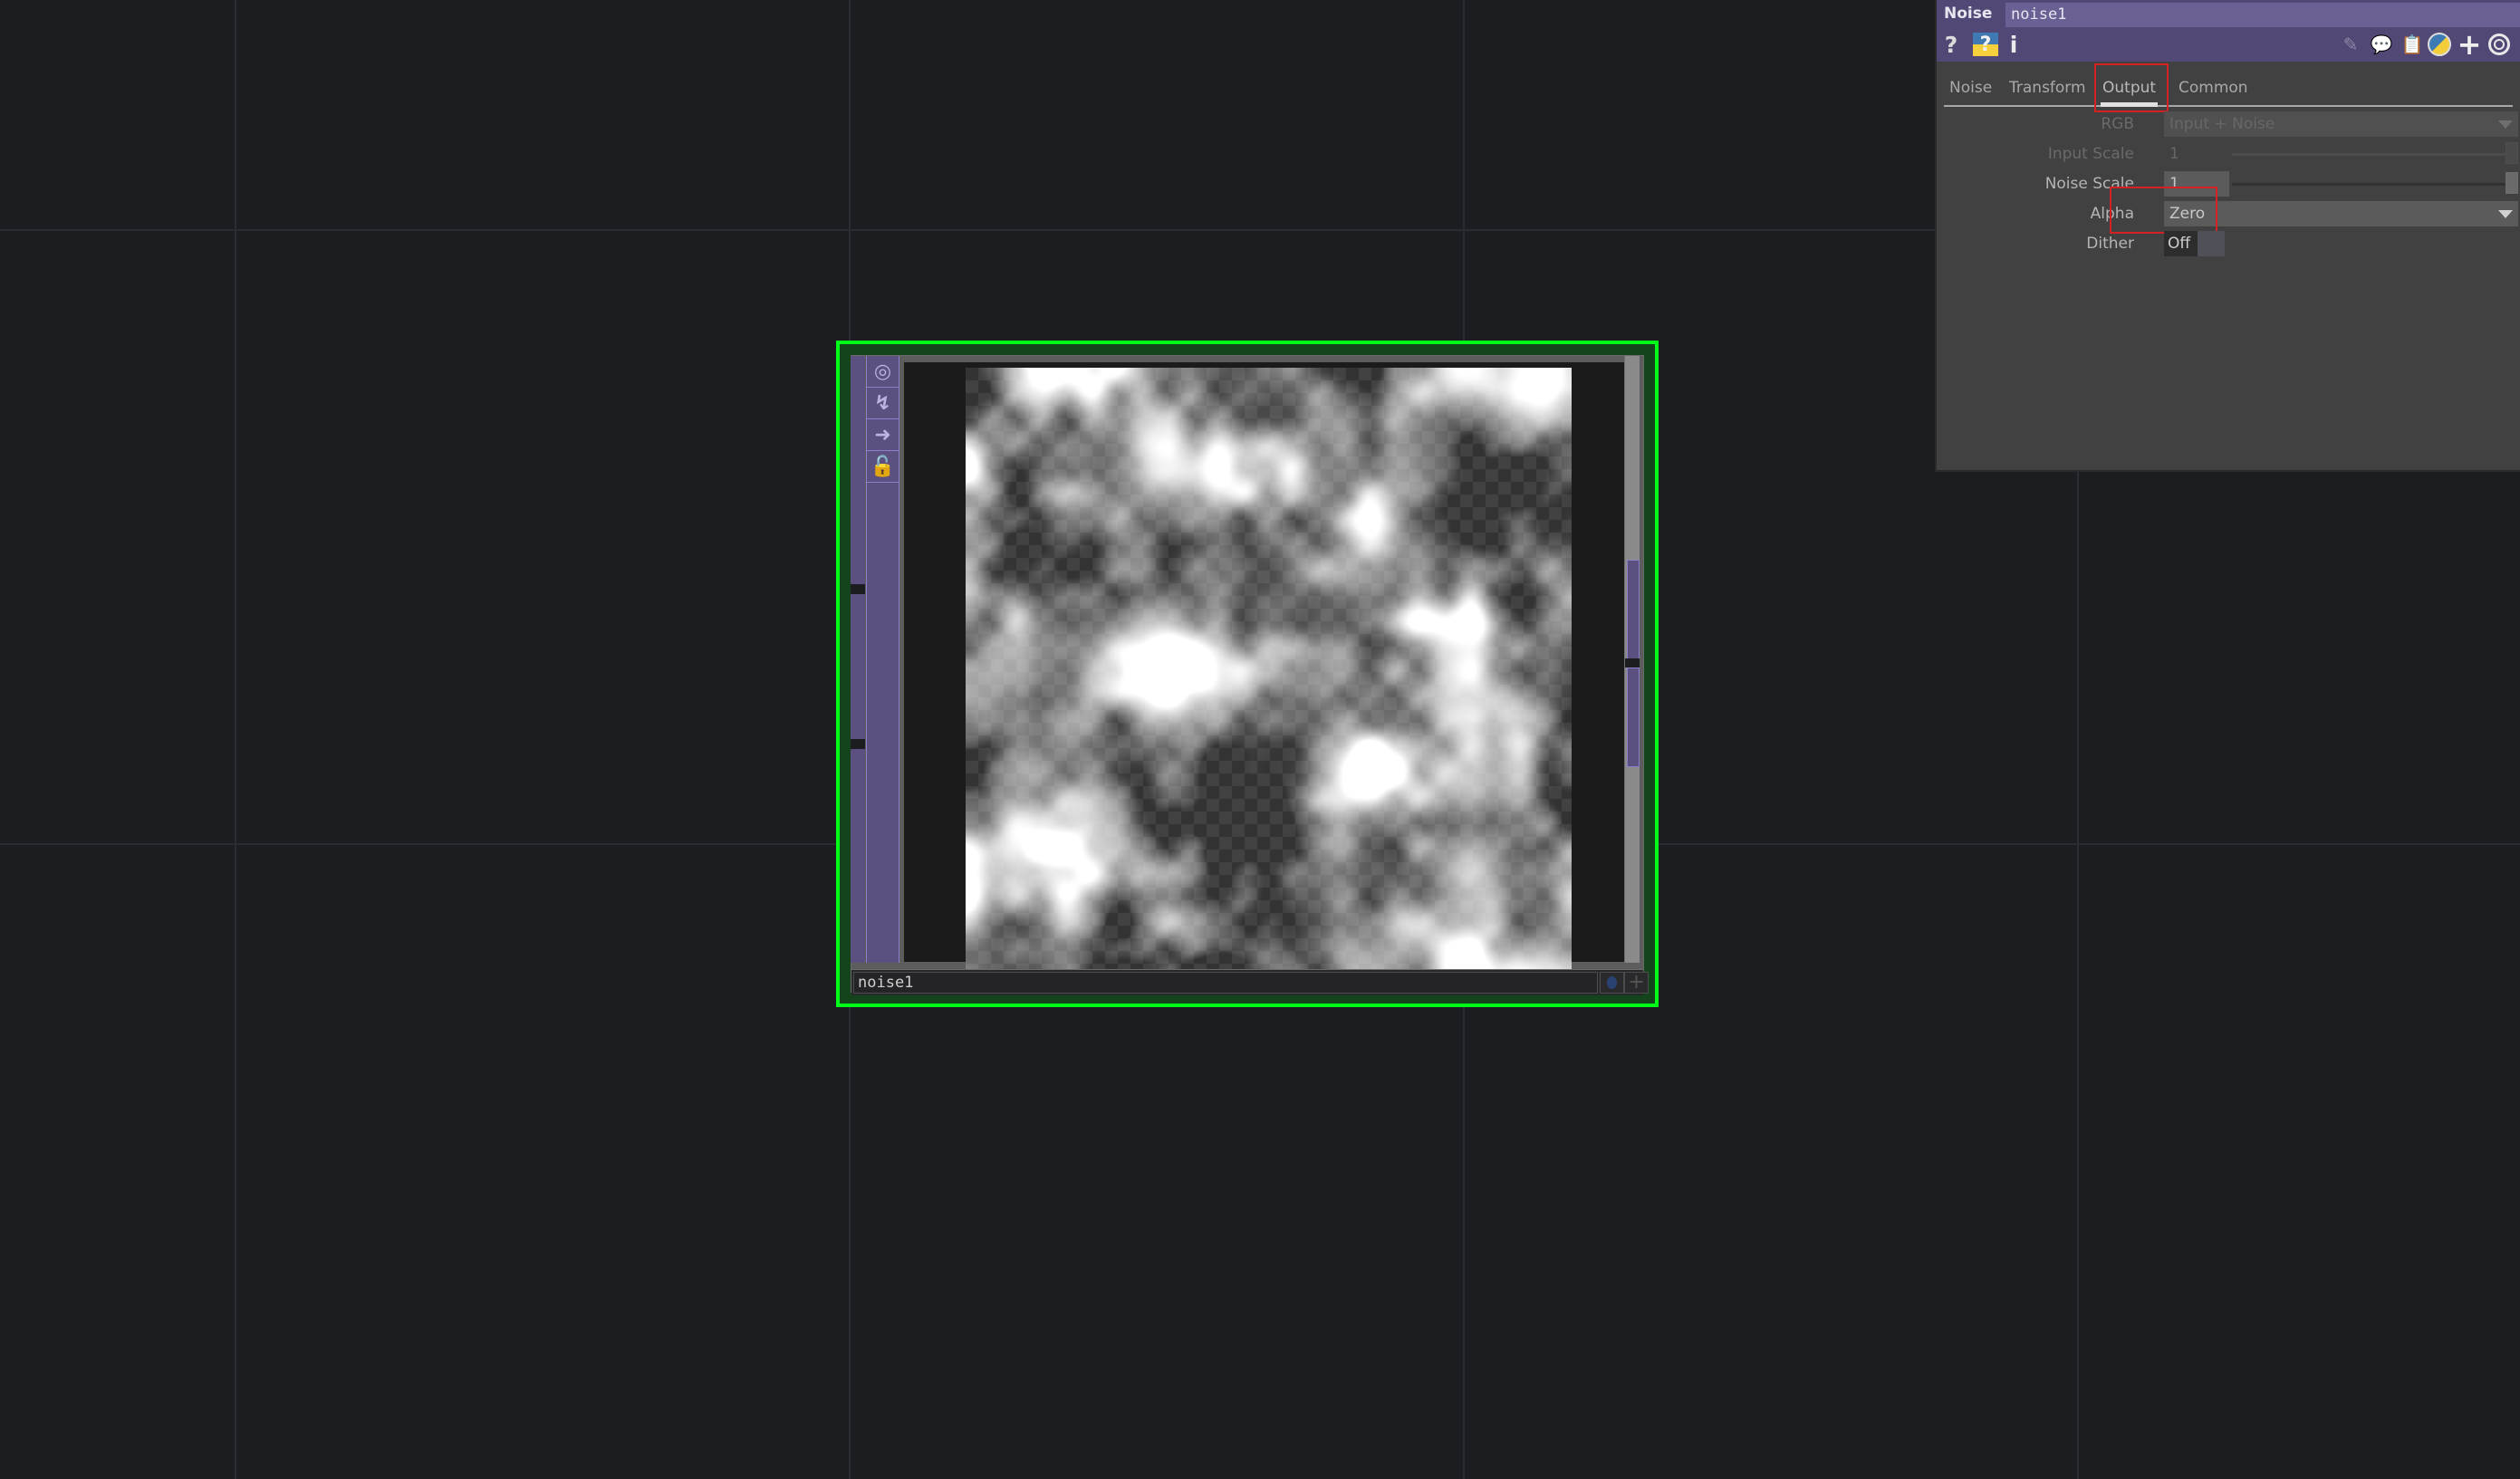 The width and height of the screenshot is (2520, 1479). What do you see at coordinates (2262, 15) in the screenshot?
I see `operator-name-field: noise1` at bounding box center [2262, 15].